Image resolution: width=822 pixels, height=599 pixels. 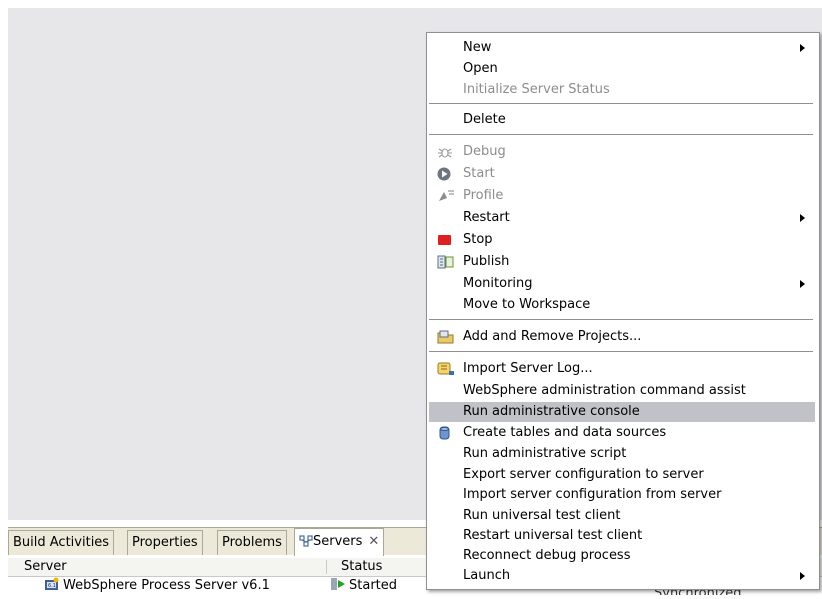 I want to click on menu-item-run-admin-console: Run administrative console, so click(x=622, y=412).